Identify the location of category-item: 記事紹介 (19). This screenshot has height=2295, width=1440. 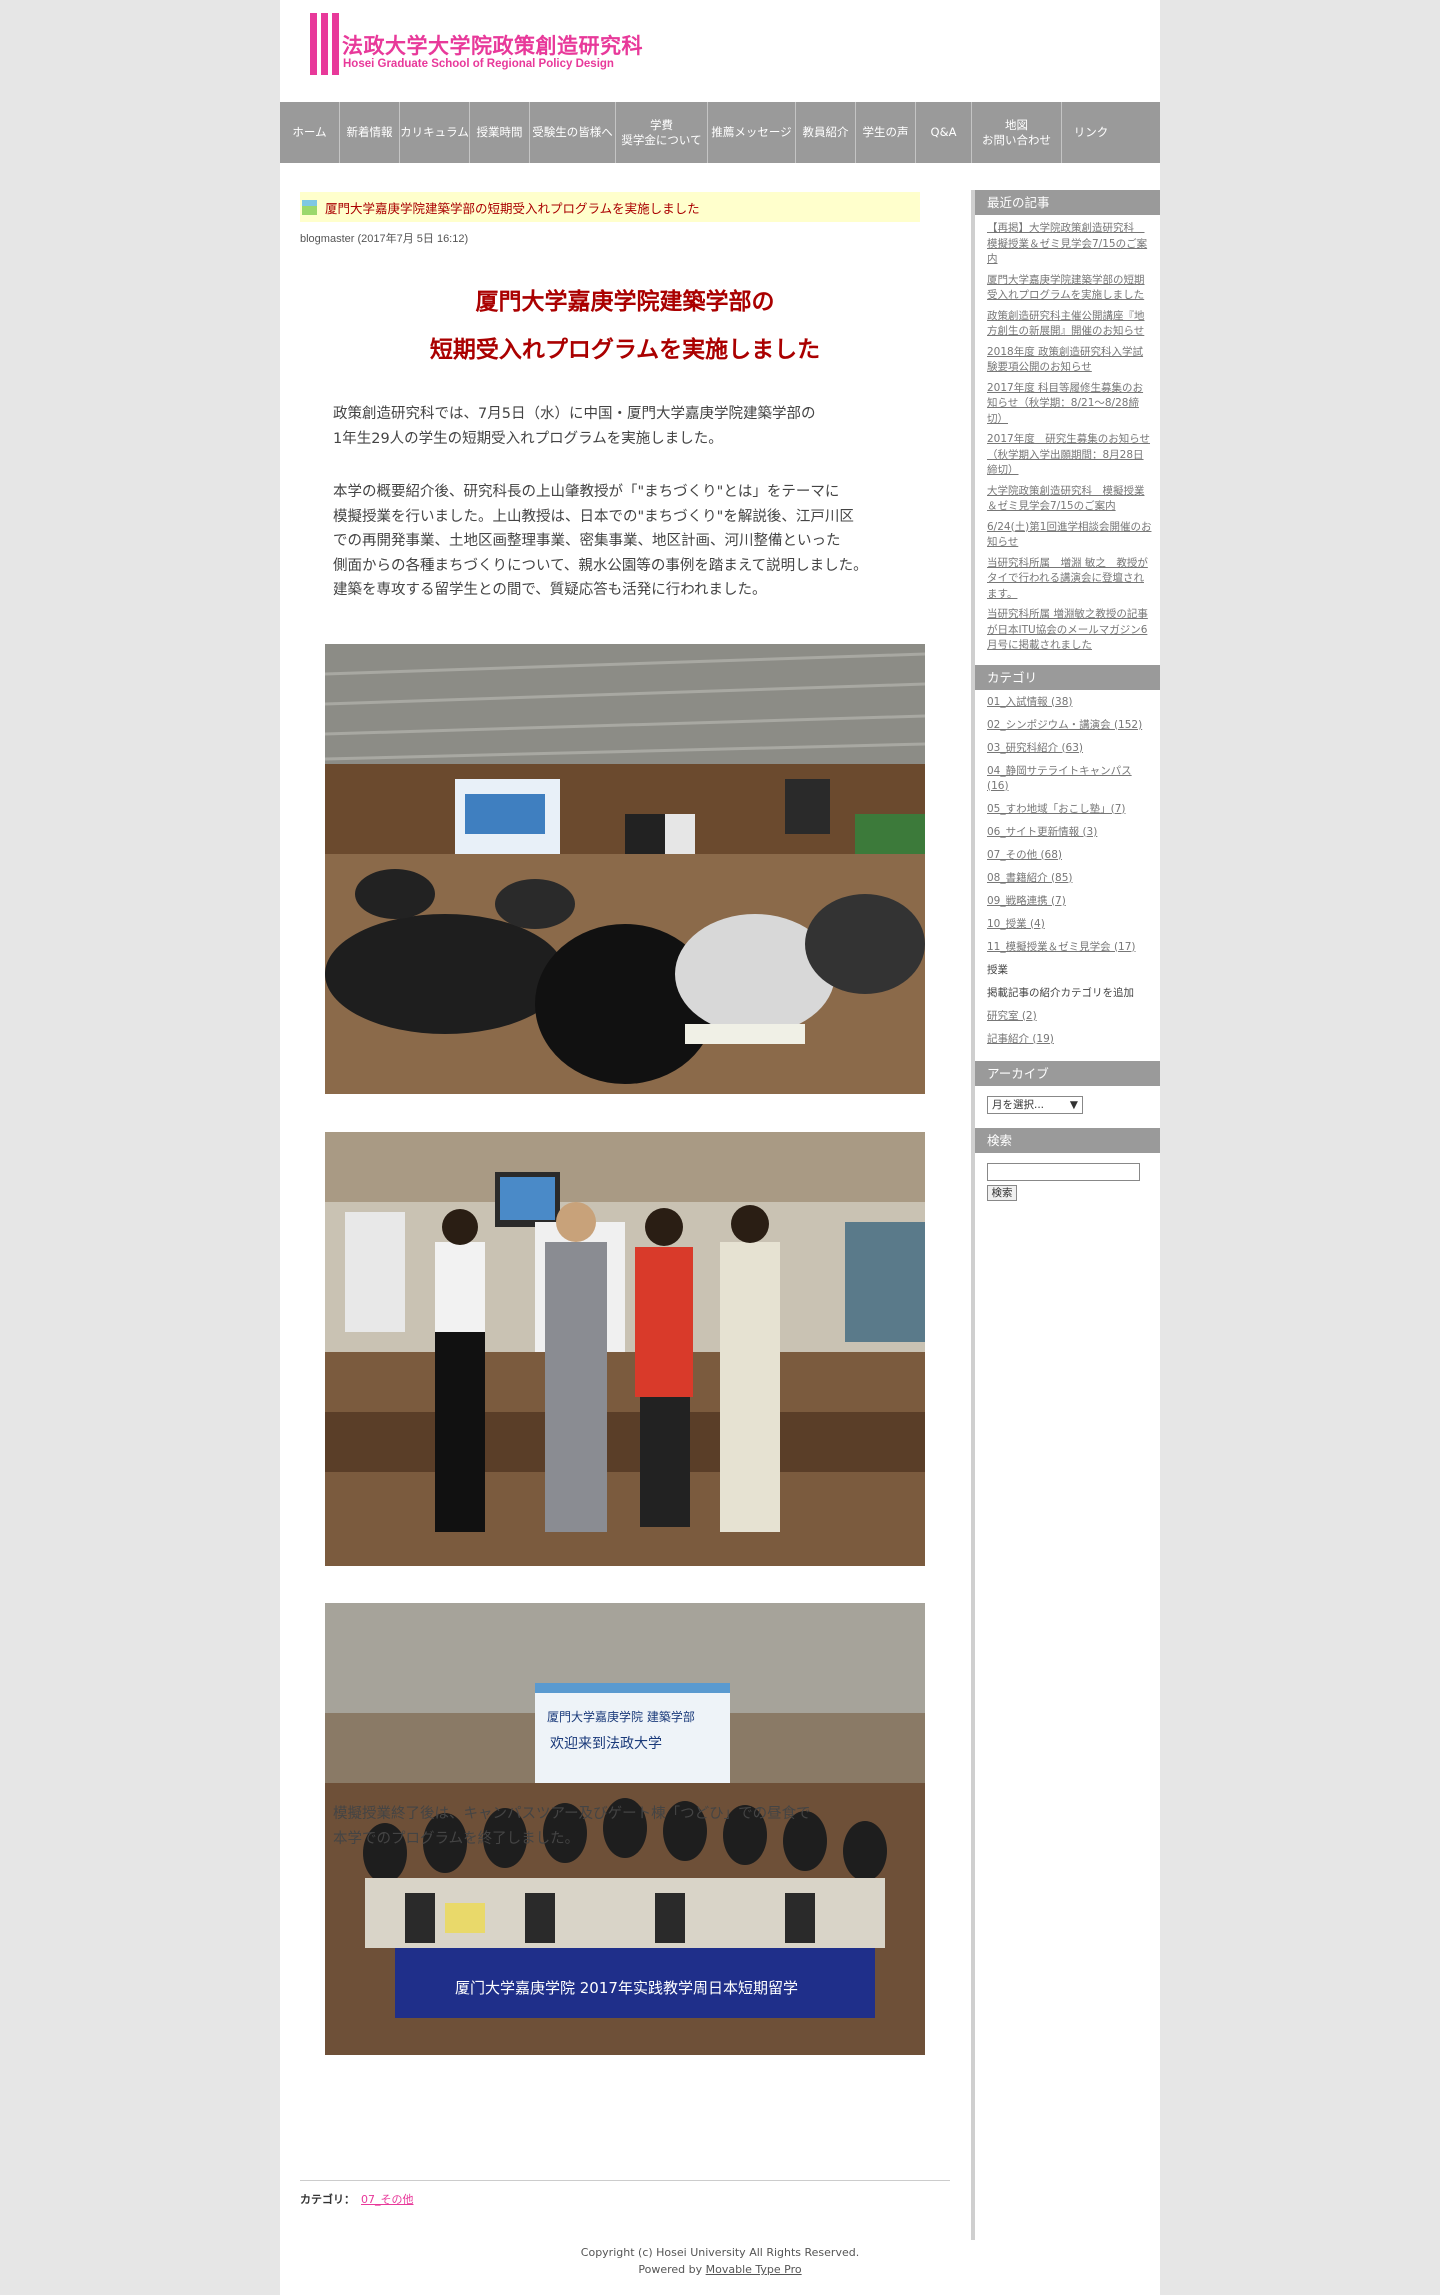
(1069, 1039).